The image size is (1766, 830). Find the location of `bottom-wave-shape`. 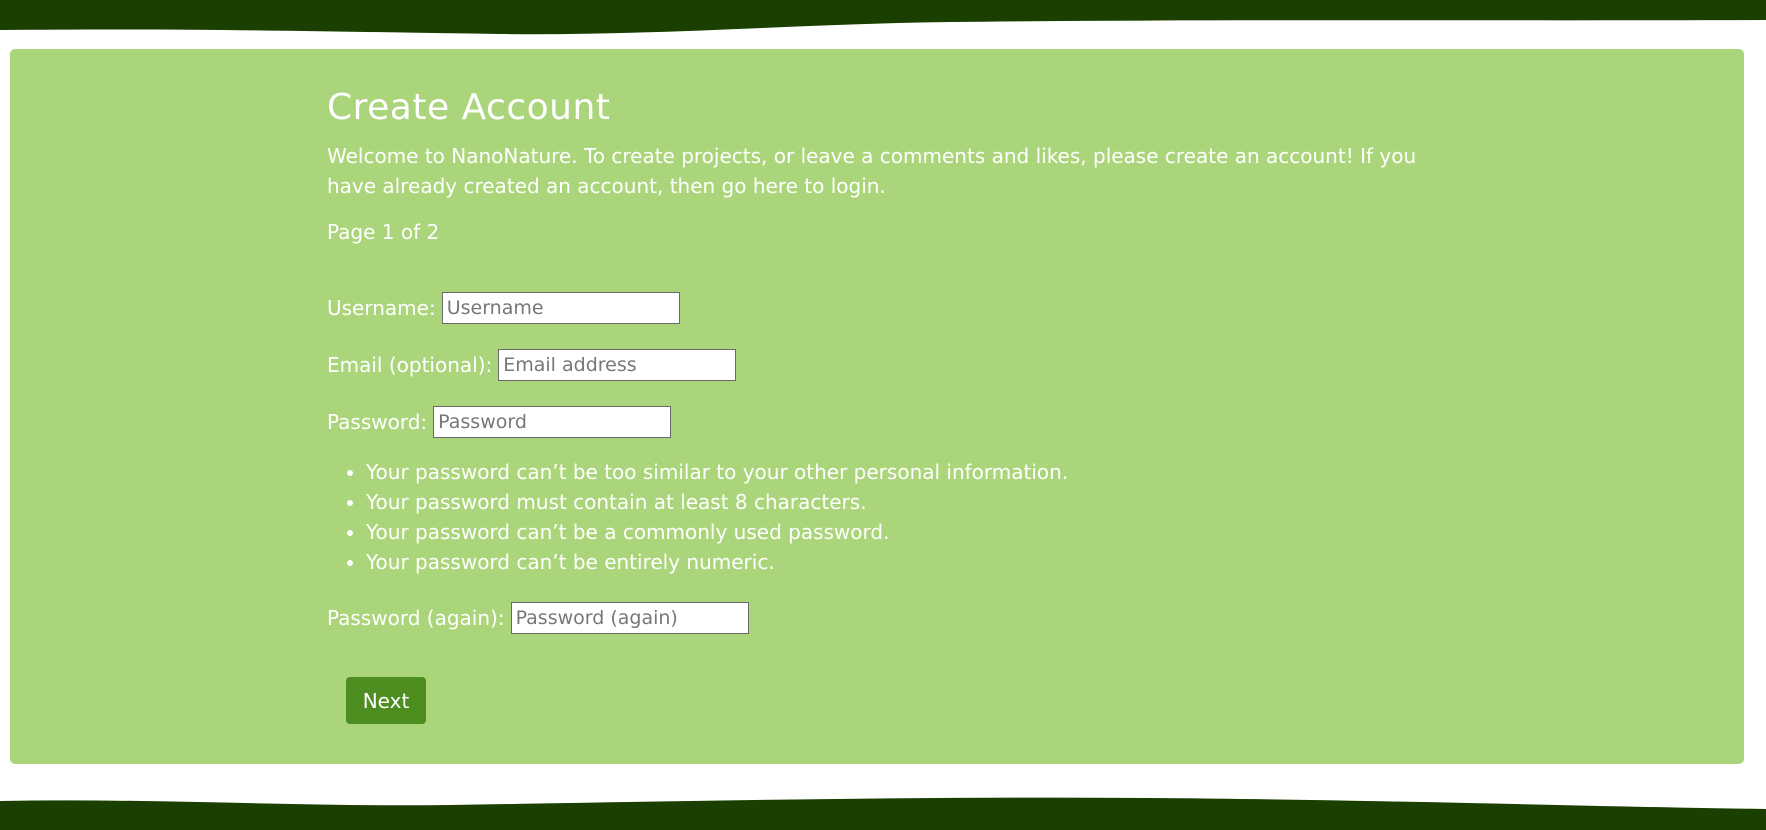

bottom-wave-shape is located at coordinates (883, 813).